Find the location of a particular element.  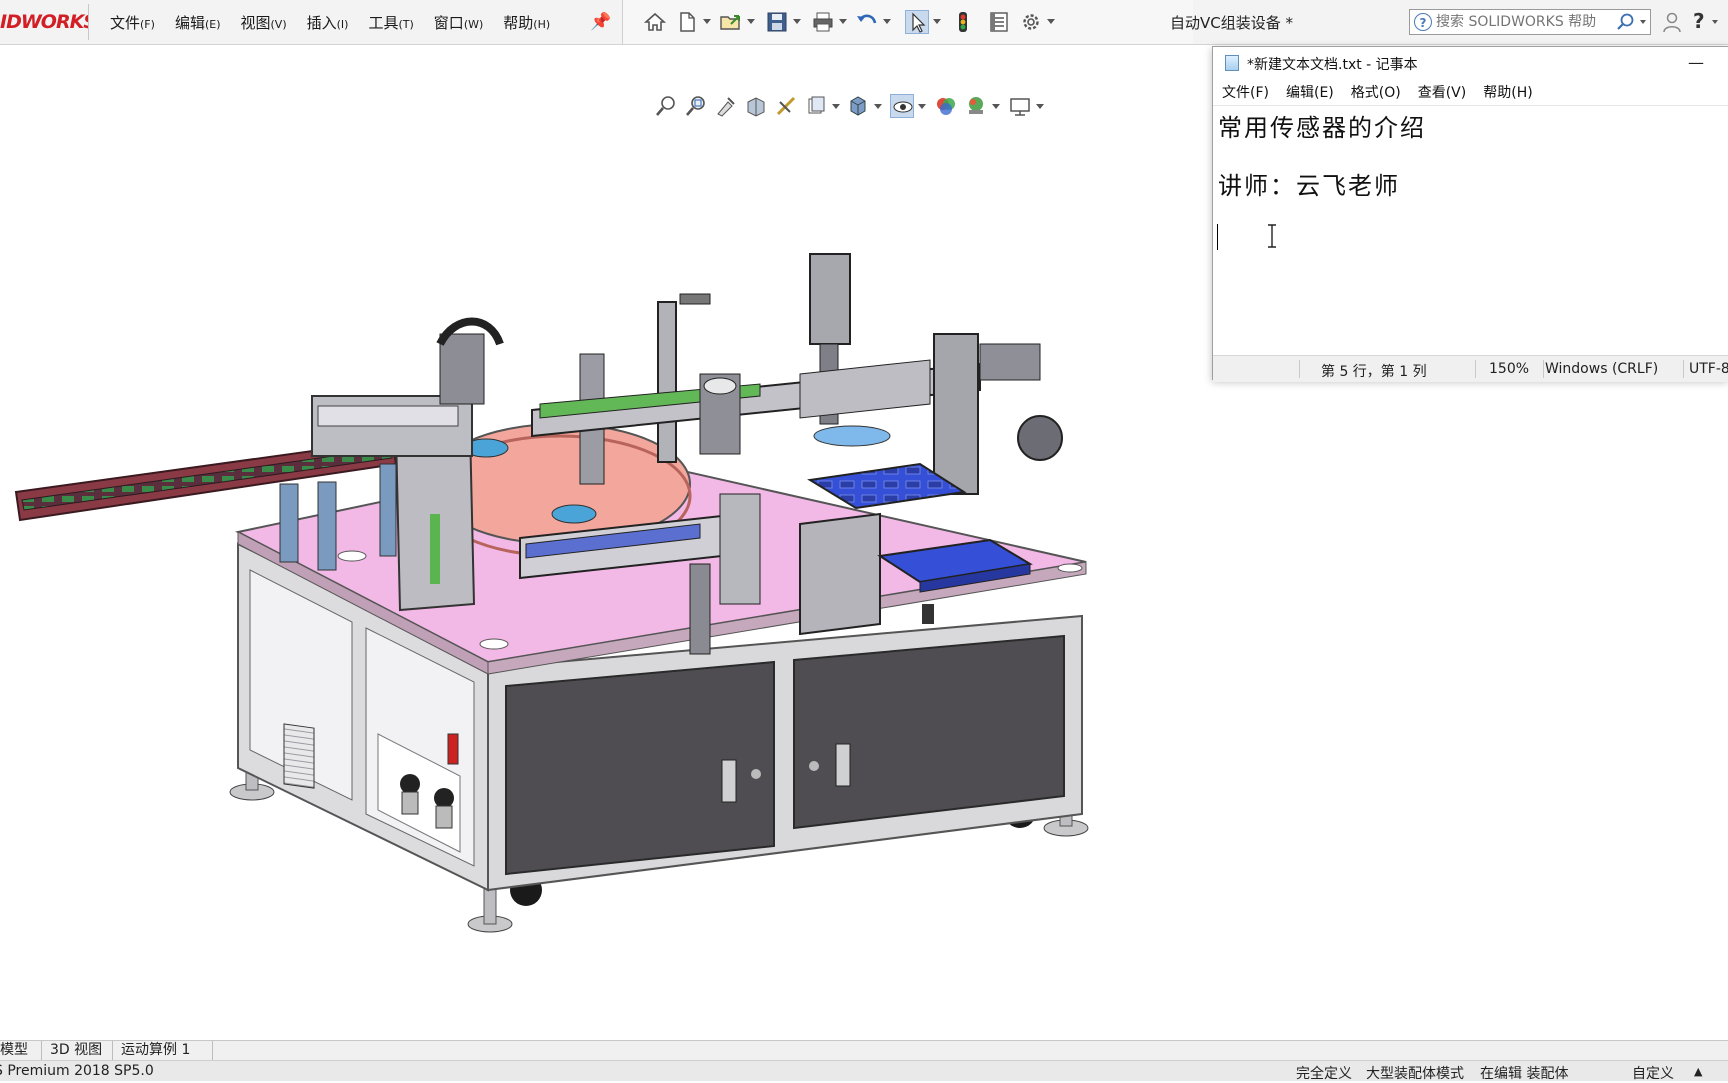

tab-motion-study: 运动算例 1 is located at coordinates (163, 1050).